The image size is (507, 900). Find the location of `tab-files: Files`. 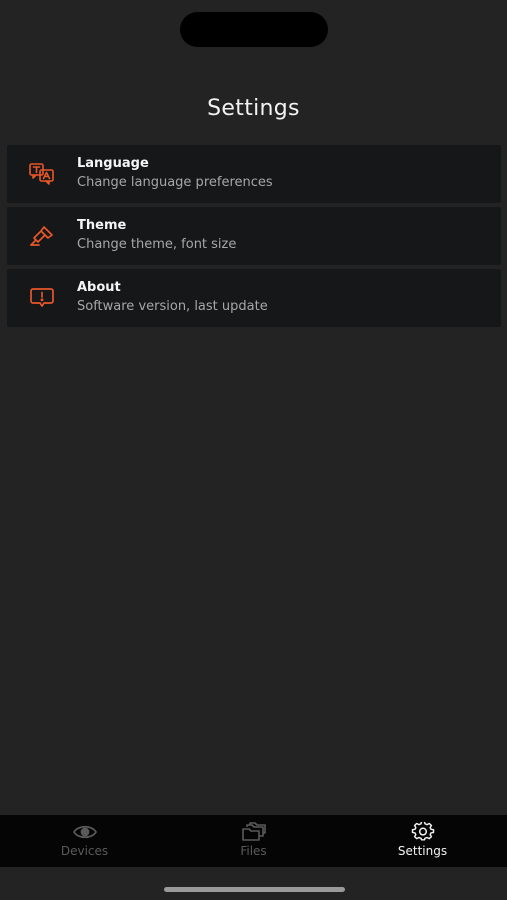

tab-files: Files is located at coordinates (253, 841).